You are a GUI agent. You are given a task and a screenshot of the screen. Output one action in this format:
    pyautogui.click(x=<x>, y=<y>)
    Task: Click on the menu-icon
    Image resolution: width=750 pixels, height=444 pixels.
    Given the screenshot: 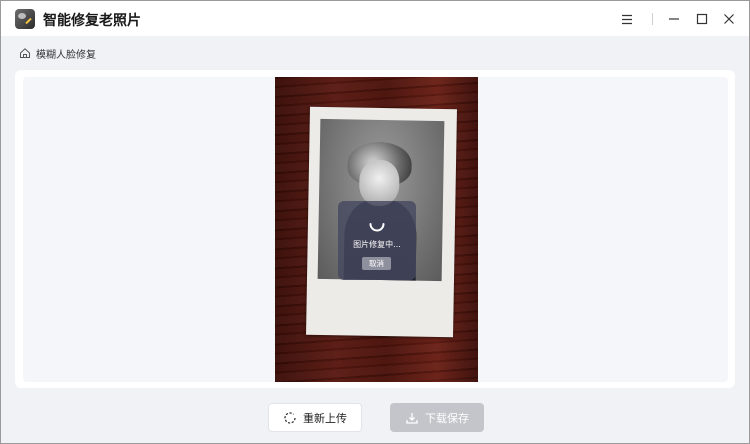 What is the action you would take?
    pyautogui.click(x=627, y=19)
    